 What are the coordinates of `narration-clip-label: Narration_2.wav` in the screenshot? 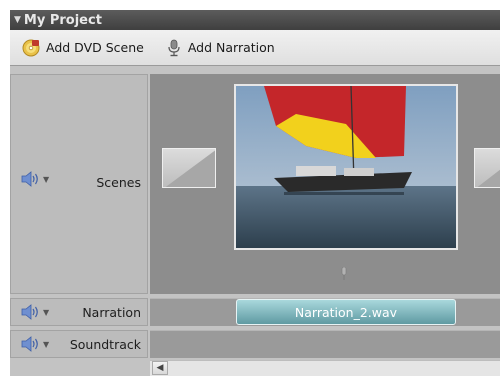 It's located at (346, 312).